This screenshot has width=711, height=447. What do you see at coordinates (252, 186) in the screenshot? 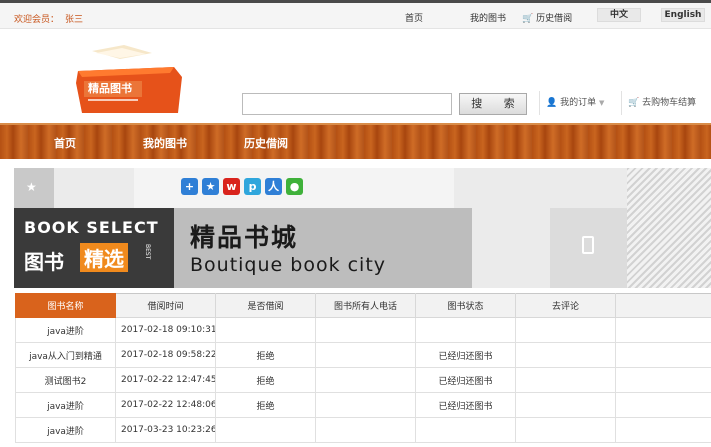
I see `share-tencent-icon: p` at bounding box center [252, 186].